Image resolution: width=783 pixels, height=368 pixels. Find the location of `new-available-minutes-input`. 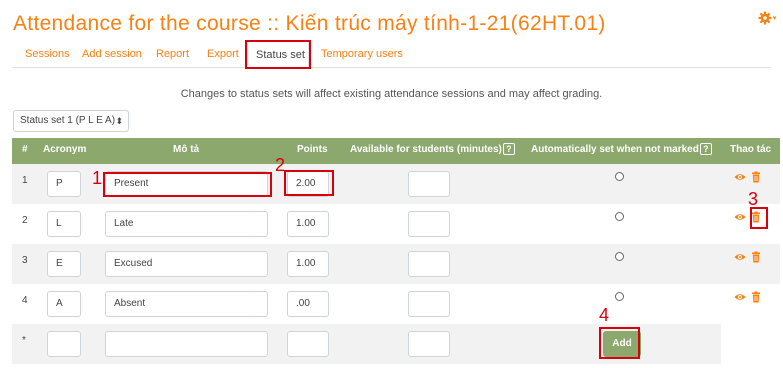

new-available-minutes-input is located at coordinates (429, 344).